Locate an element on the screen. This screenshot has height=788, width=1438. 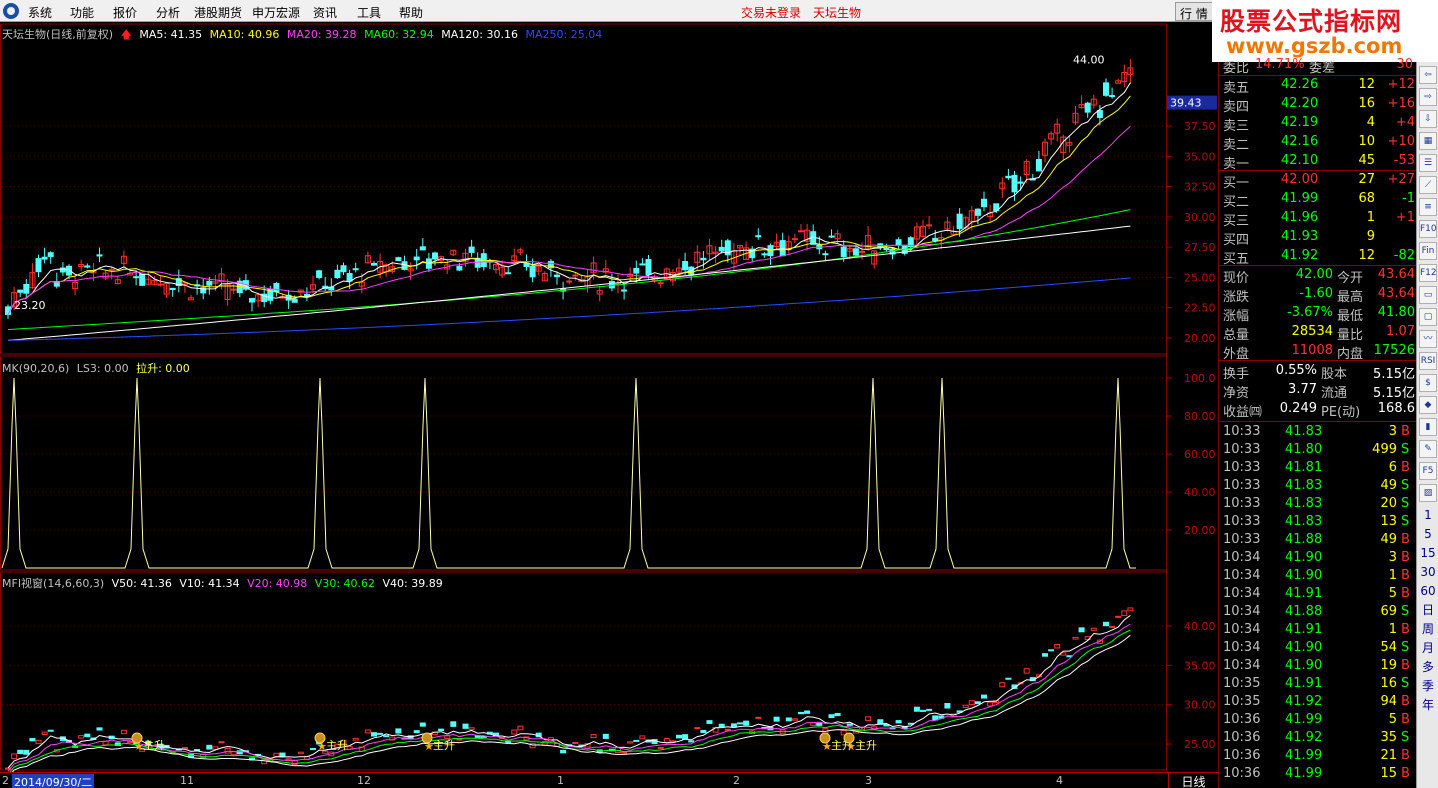
sell-row: 卖一 42.10 45 -53 is located at coordinates (1318, 162).